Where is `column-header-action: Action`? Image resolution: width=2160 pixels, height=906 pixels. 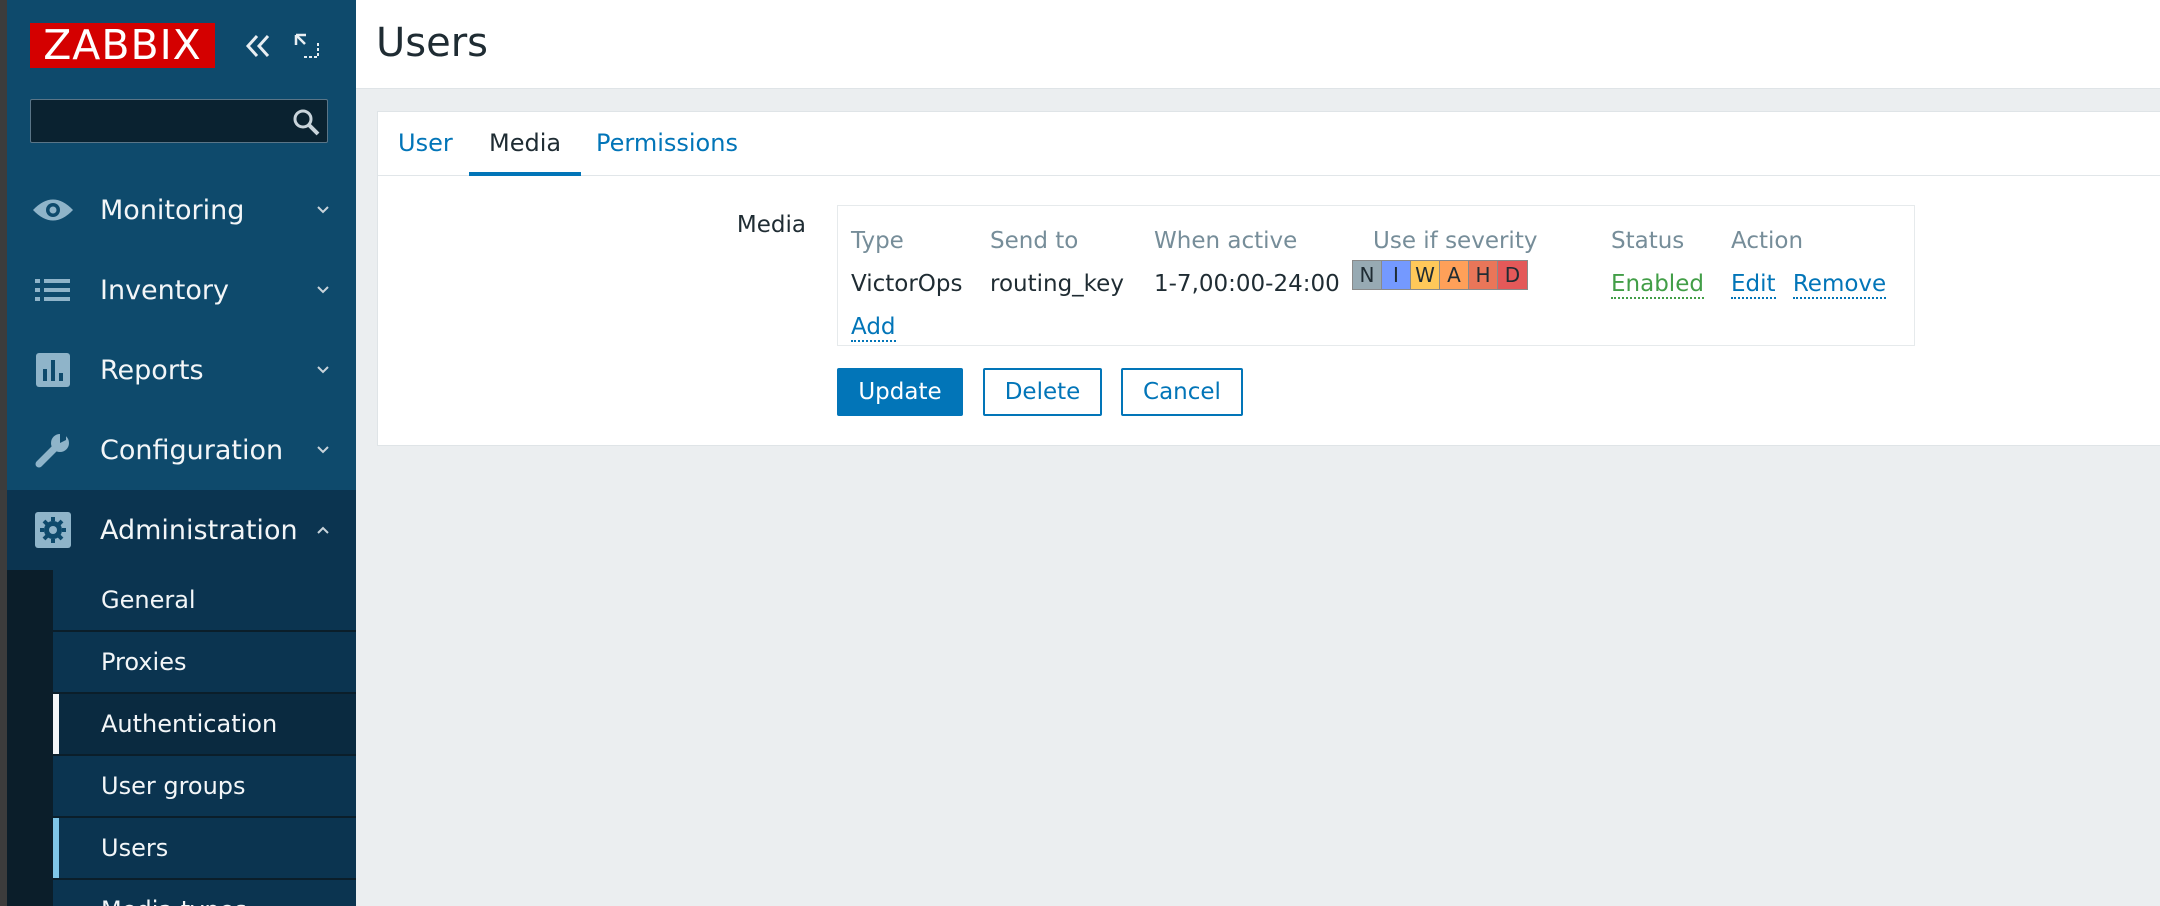
column-header-action: Action is located at coordinates (1767, 241).